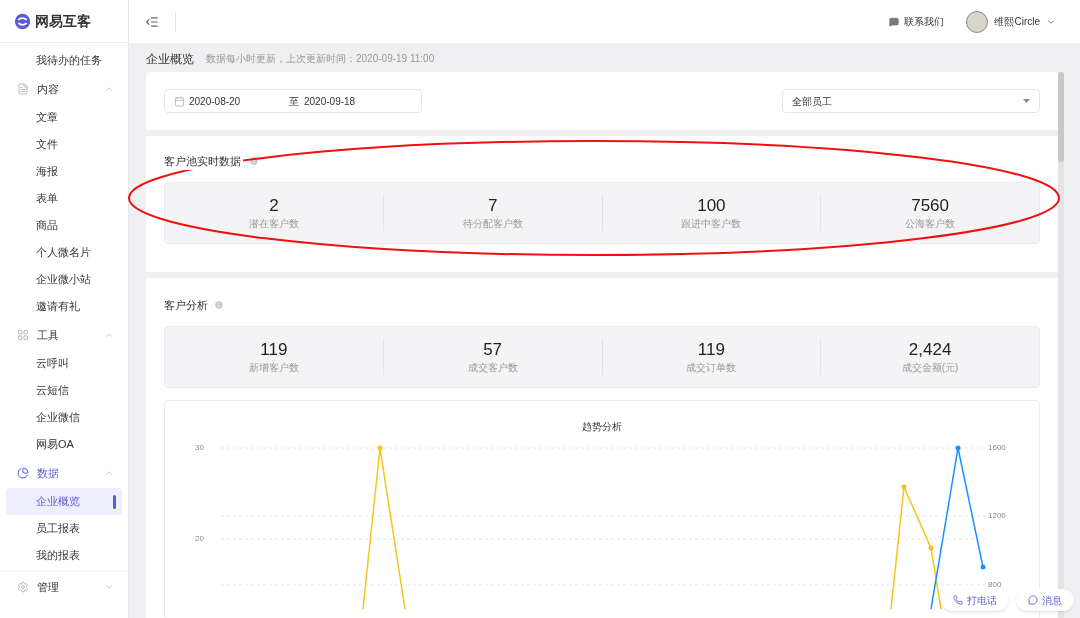 The image size is (1080, 618). I want to click on sidebar-group: 管理, so click(64, 587).